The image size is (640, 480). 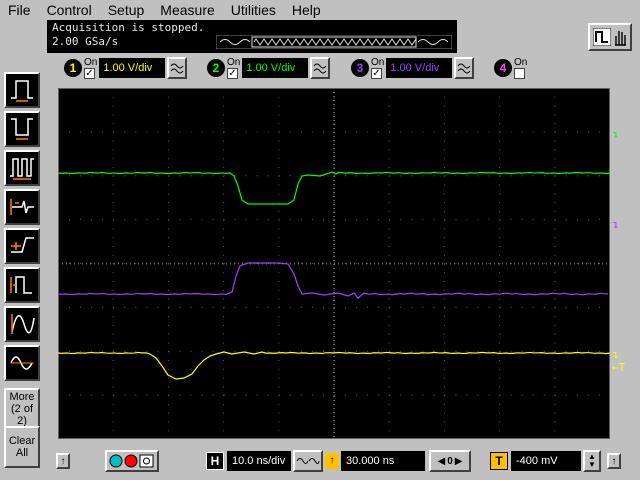 I want to click on edge-icon, so click(x=22, y=245).